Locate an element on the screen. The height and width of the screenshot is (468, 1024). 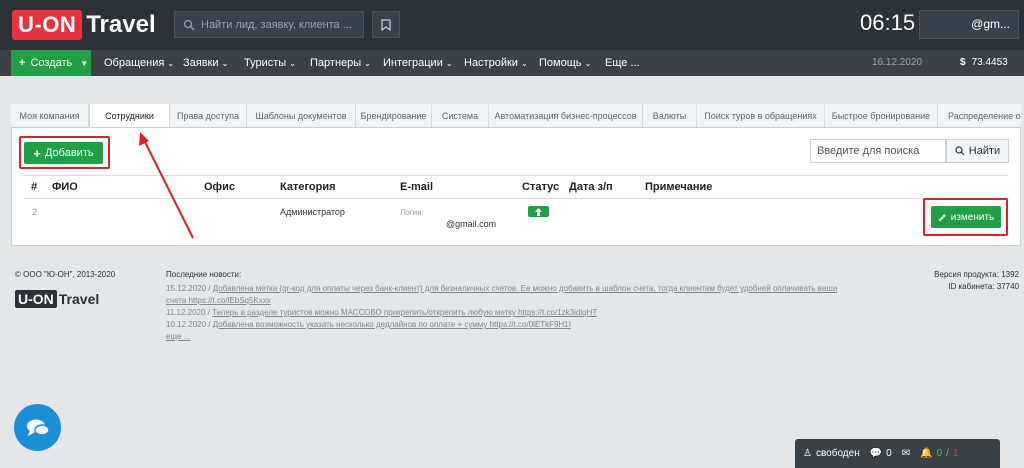
tab-document-templates: Шаблоны документов is located at coordinates (301, 115).